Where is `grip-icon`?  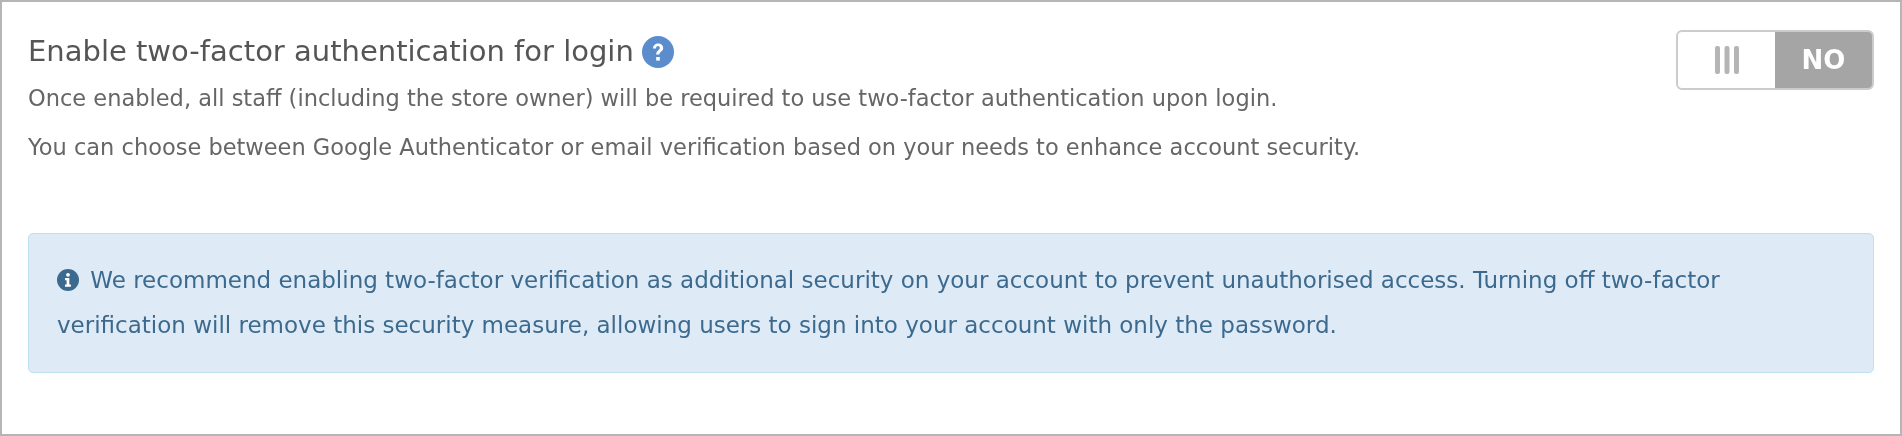
grip-icon is located at coordinates (1726, 60).